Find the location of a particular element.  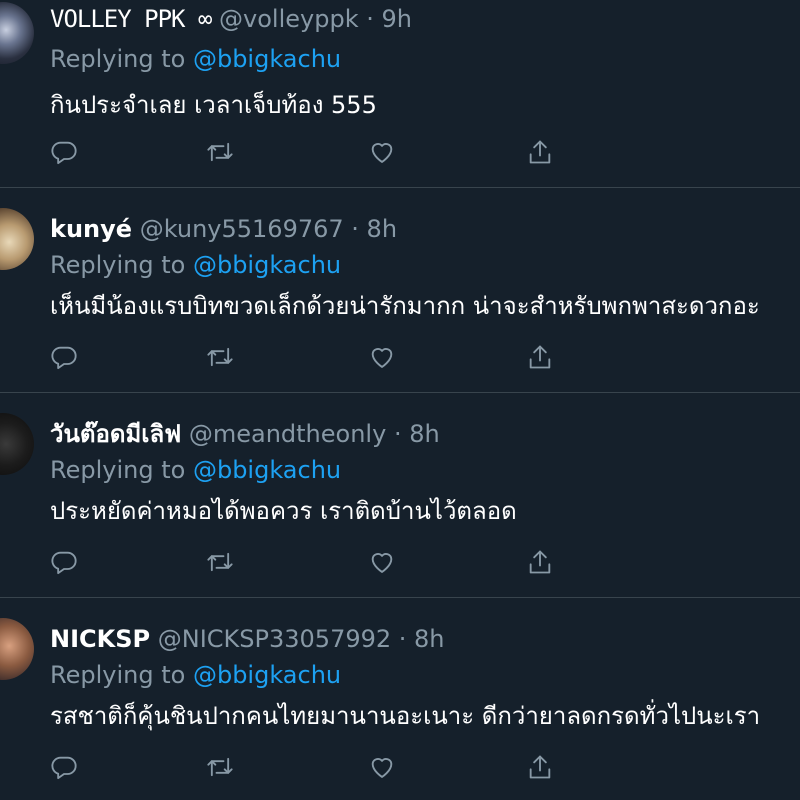

user-handle: @kuny55169767 is located at coordinates (242, 229).